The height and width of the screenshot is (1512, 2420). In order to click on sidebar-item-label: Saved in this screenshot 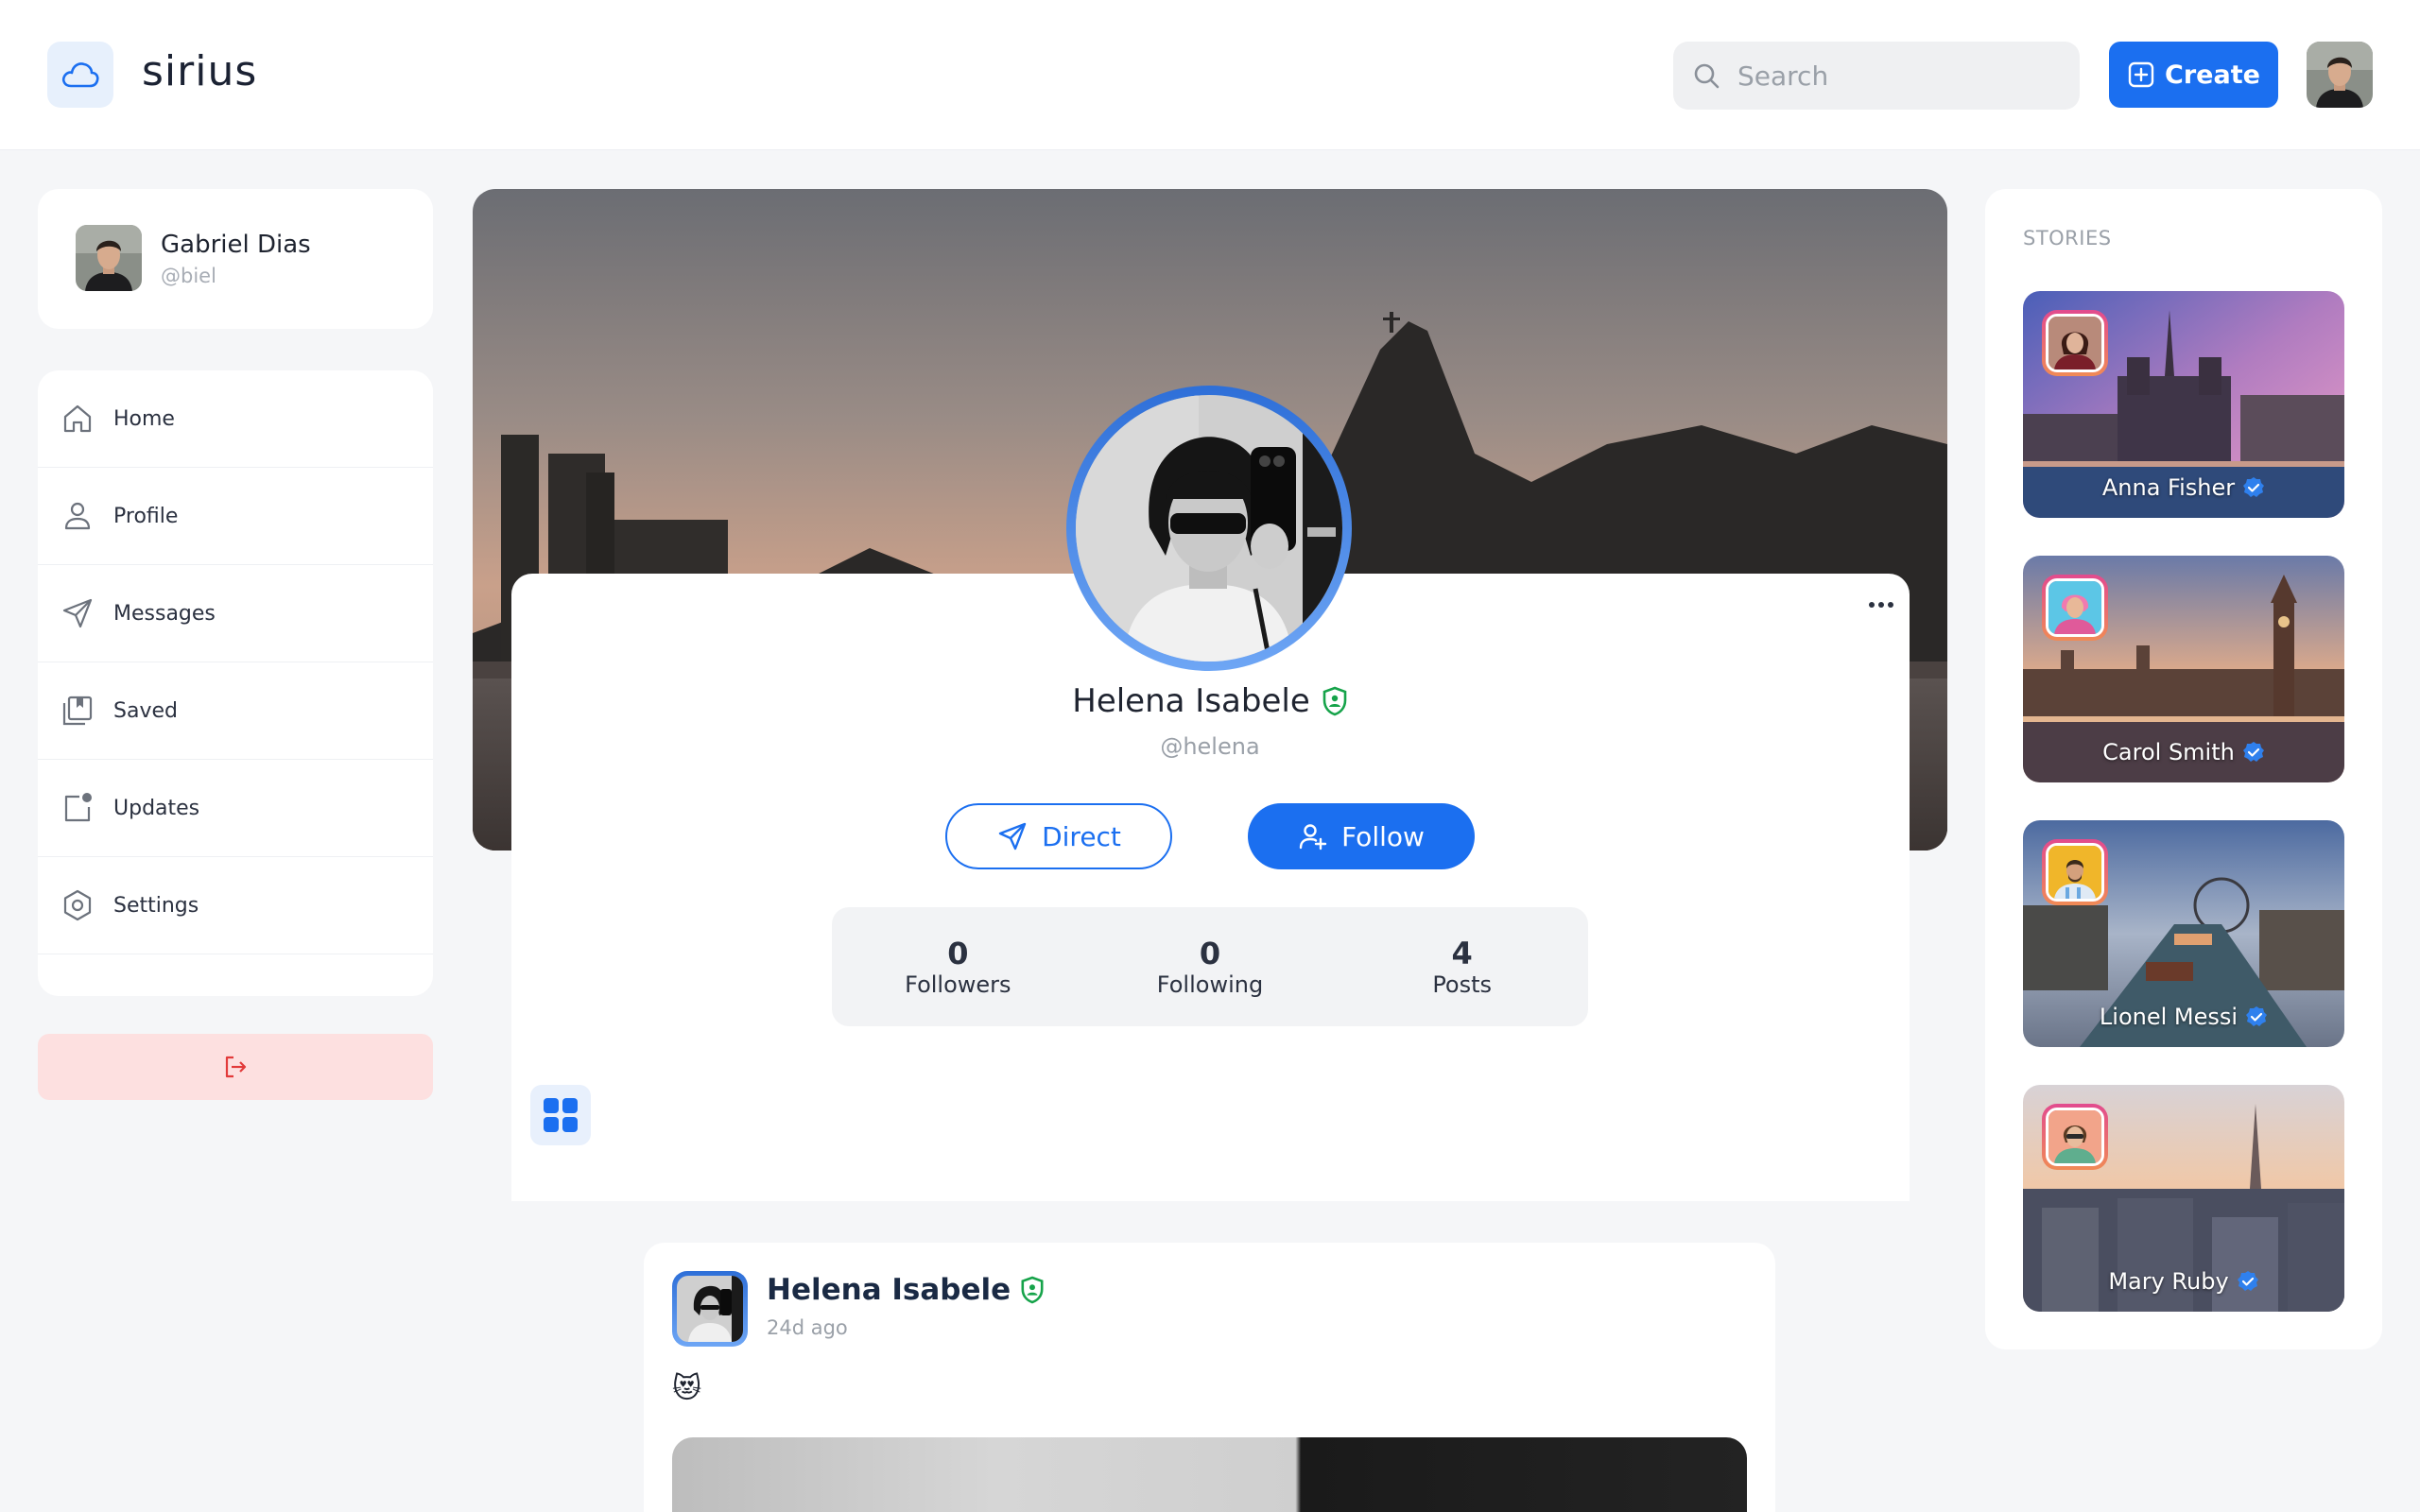, I will do `click(145, 710)`.